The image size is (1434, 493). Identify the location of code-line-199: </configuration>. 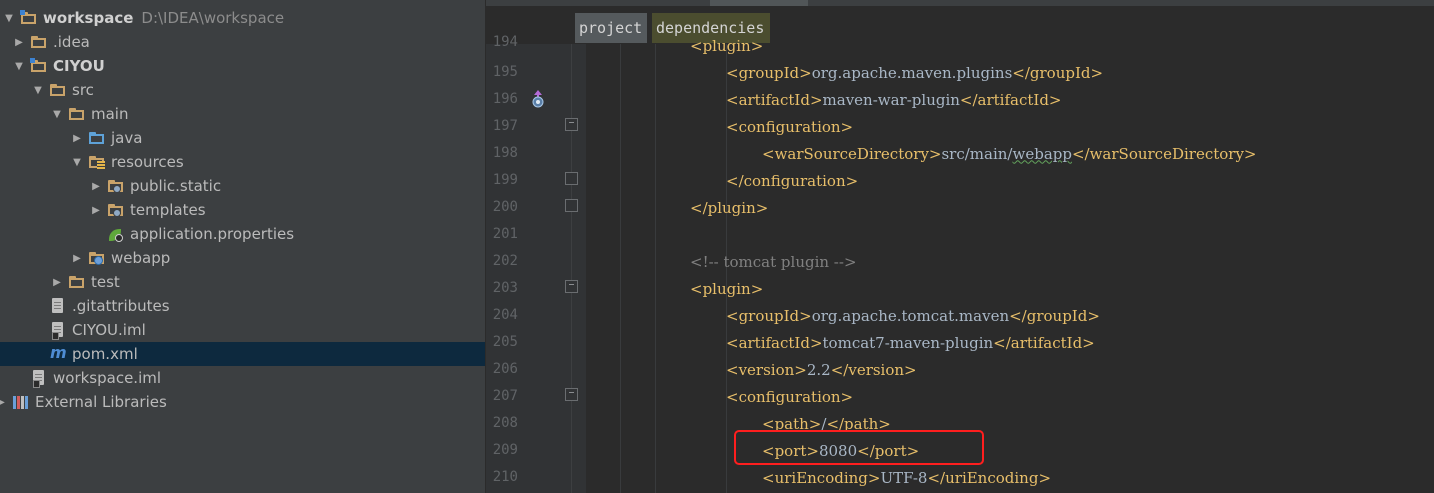
(792, 180).